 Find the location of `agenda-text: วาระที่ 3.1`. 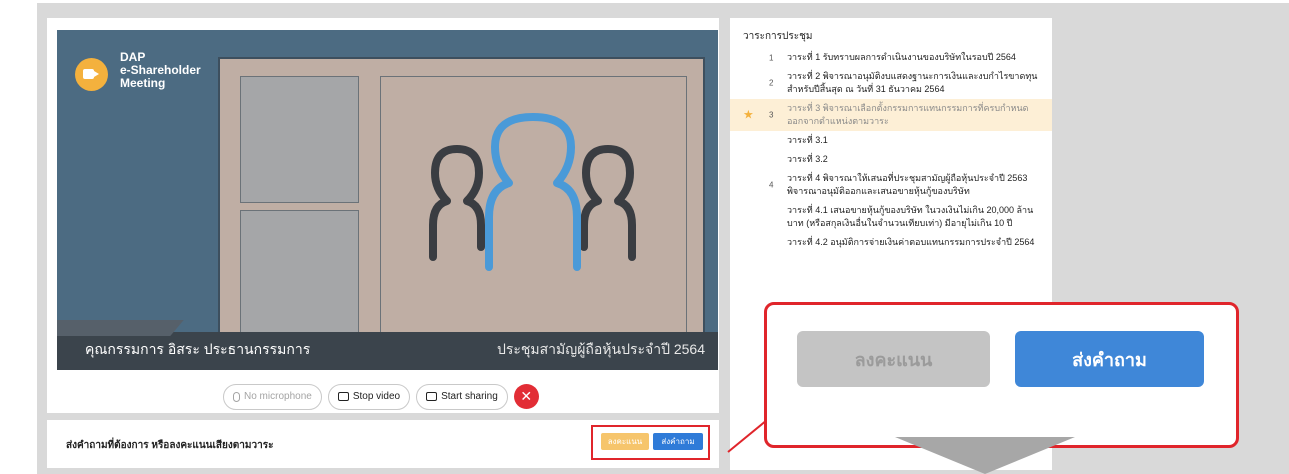

agenda-text: วาระที่ 3.1 is located at coordinates (807, 140).